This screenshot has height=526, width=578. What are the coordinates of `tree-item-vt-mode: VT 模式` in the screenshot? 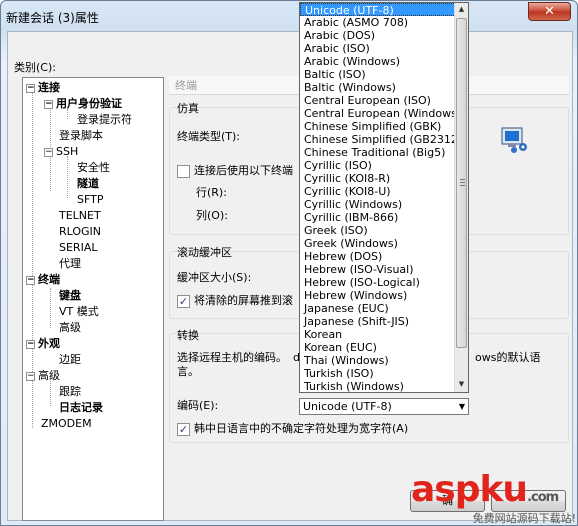 It's located at (79, 311).